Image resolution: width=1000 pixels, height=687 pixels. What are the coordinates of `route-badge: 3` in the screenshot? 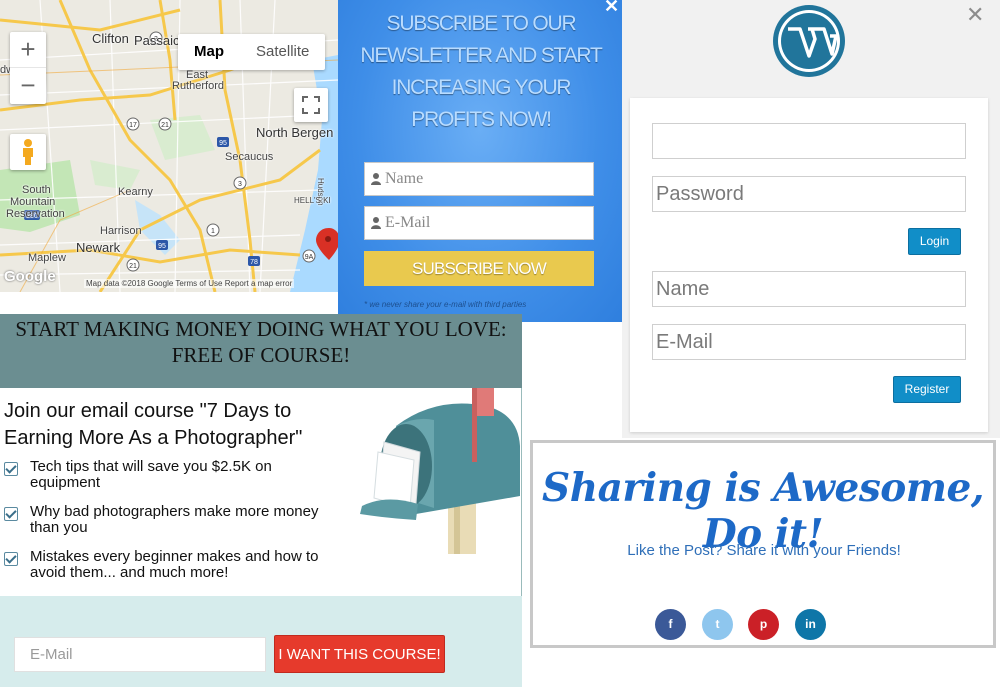 It's located at (240, 184).